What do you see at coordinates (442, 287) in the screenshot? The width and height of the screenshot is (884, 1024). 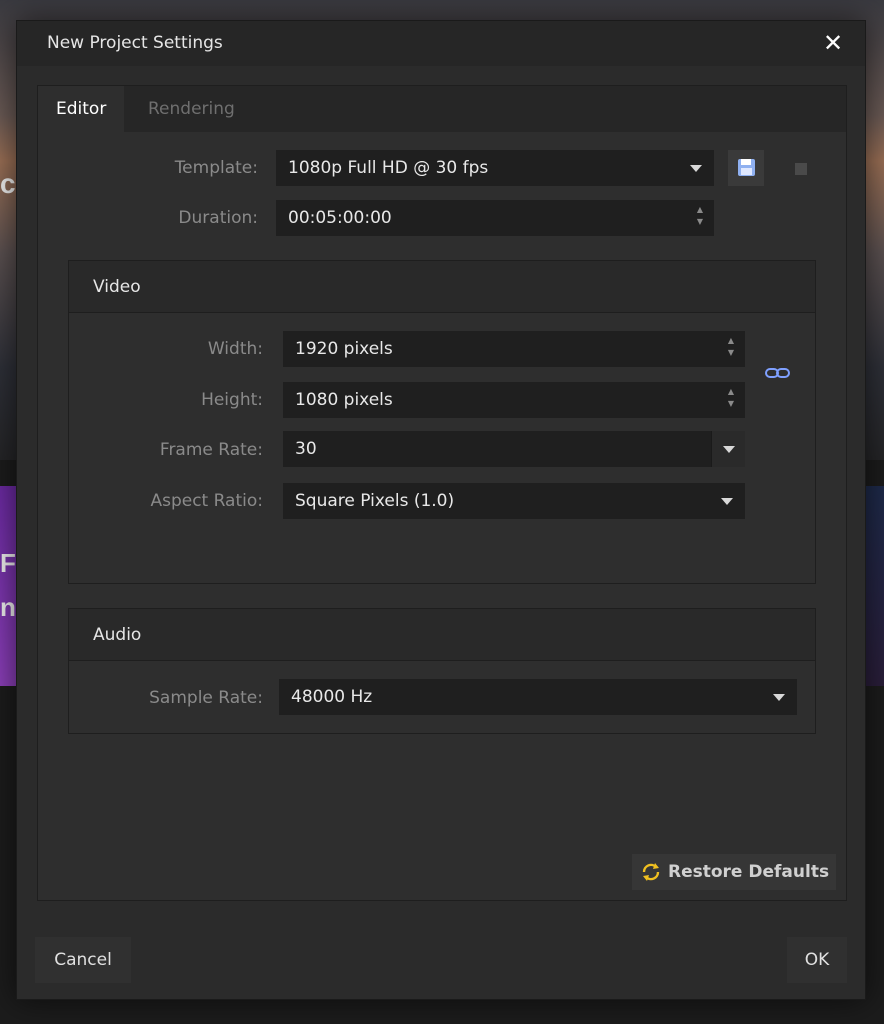 I see `video-group-header: Video` at bounding box center [442, 287].